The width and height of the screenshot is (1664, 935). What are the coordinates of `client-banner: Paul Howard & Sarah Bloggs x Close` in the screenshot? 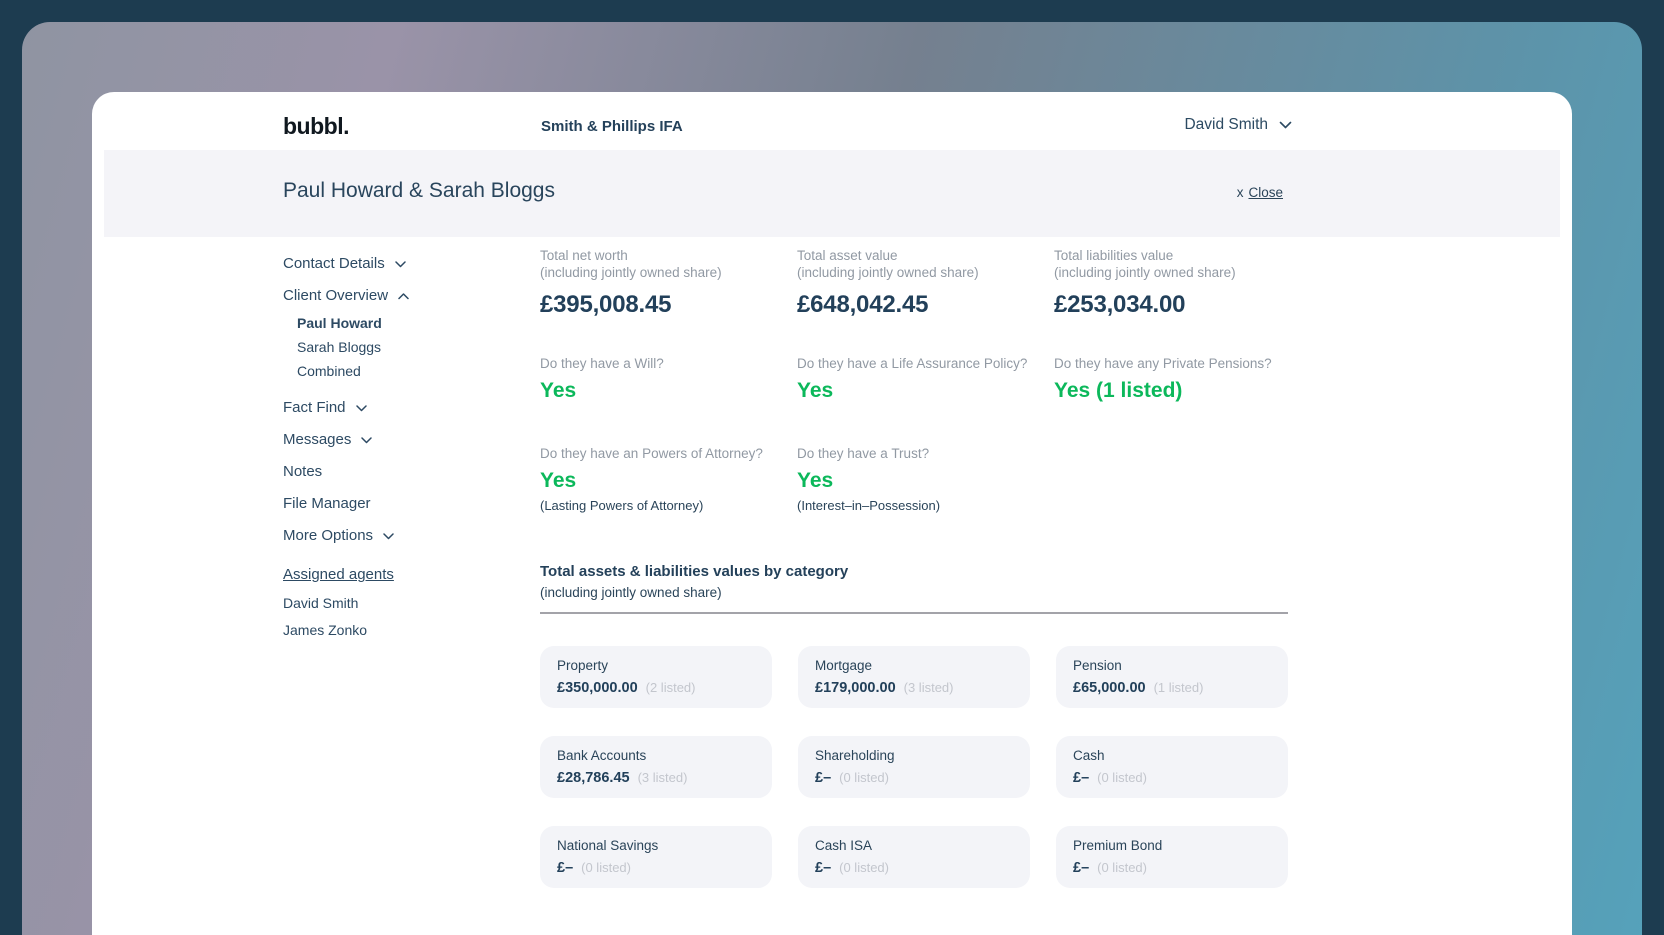 It's located at (832, 193).